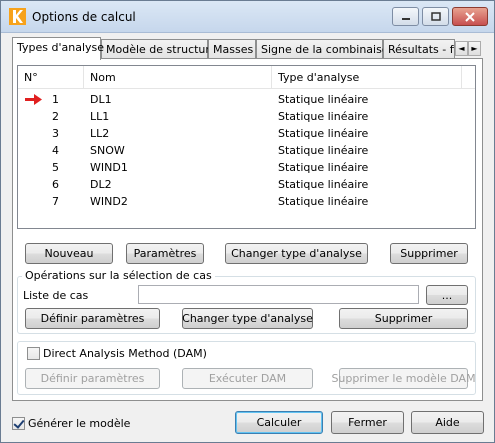  I want to click on tab-label: Masses, so click(233, 49).